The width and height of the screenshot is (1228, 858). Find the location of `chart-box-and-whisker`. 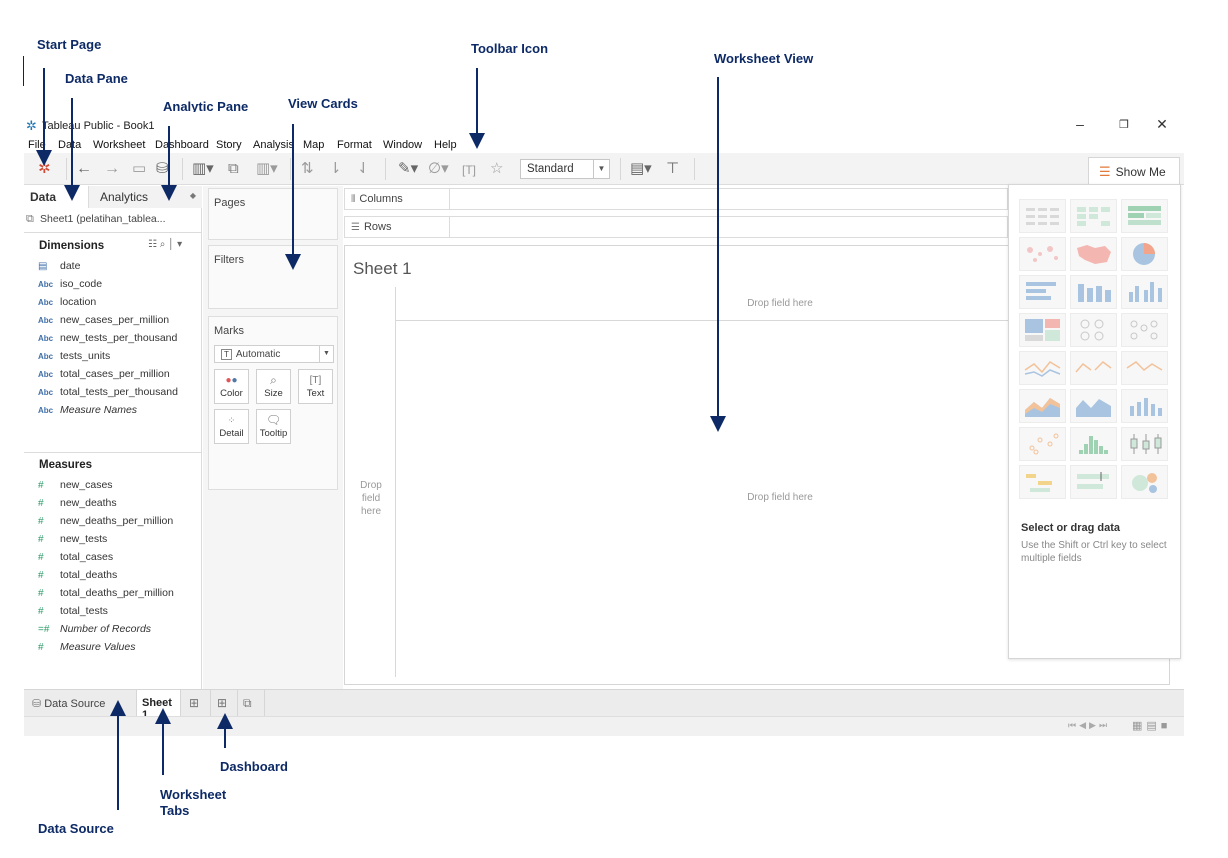

chart-box-and-whisker is located at coordinates (1144, 444).